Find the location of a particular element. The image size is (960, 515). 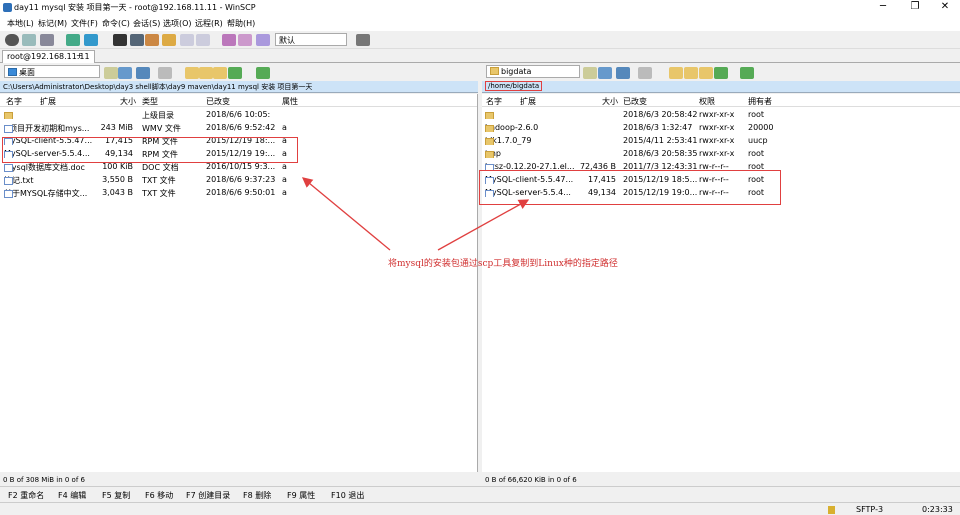

f6-move-button: F6 移动 is located at coordinates (159, 495).